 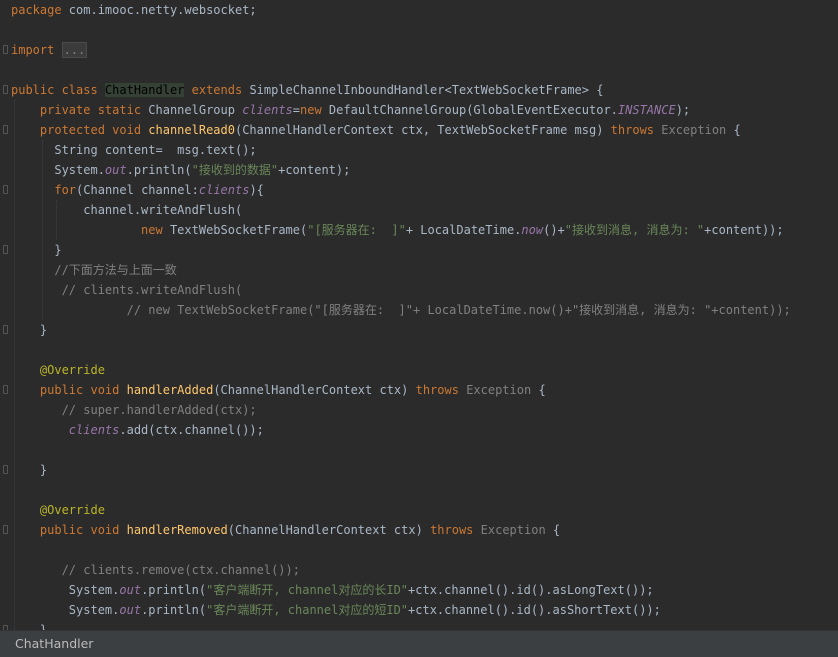 I want to click on code-token: public class, so click(x=58, y=90).